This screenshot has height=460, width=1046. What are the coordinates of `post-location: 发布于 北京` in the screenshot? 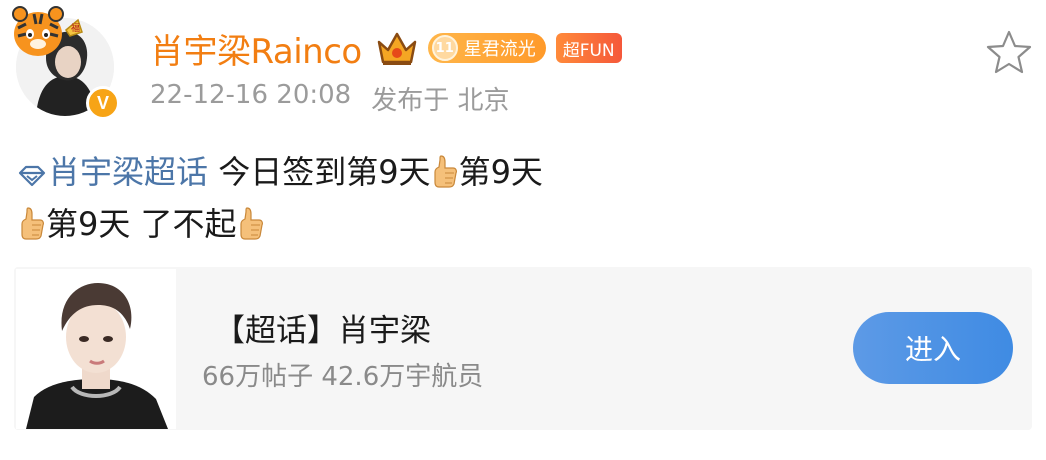 It's located at (440, 101).